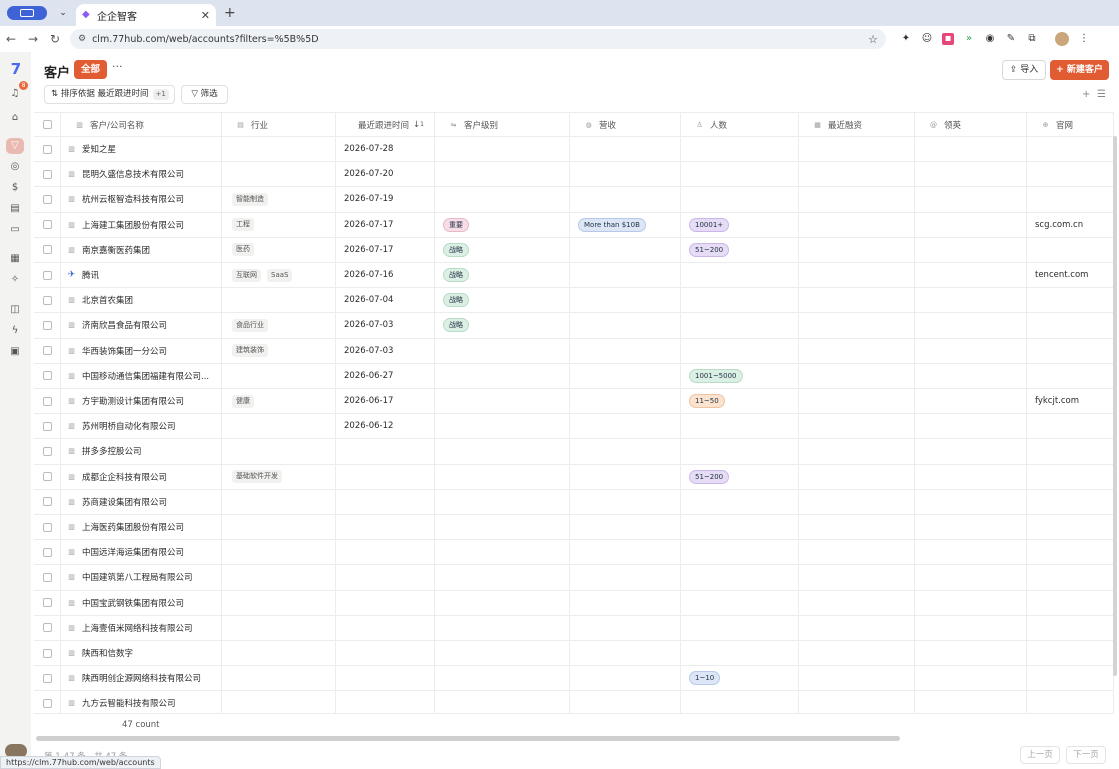 This screenshot has width=1119, height=769. What do you see at coordinates (141, 451) in the screenshot?
I see `company-name-cell: ▥ 拼多多控股公司` at bounding box center [141, 451].